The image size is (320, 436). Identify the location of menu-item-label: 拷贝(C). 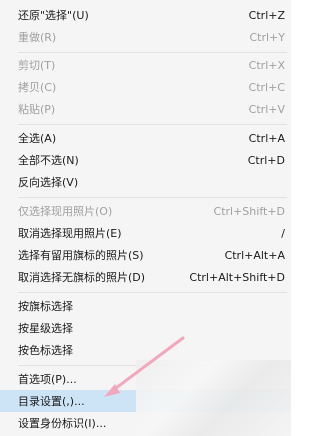
(37, 87).